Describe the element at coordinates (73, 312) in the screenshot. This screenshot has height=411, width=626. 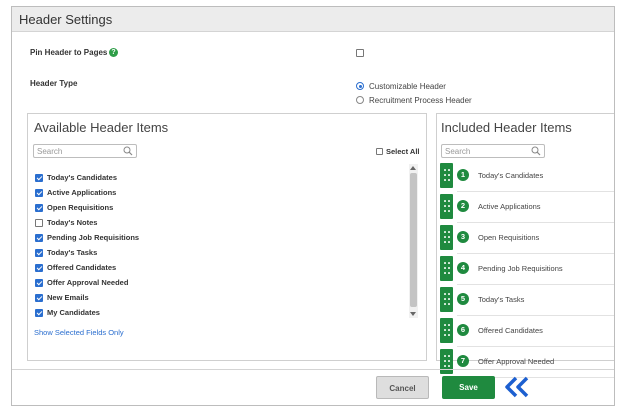
I see `item-label: My Candidates` at that location.